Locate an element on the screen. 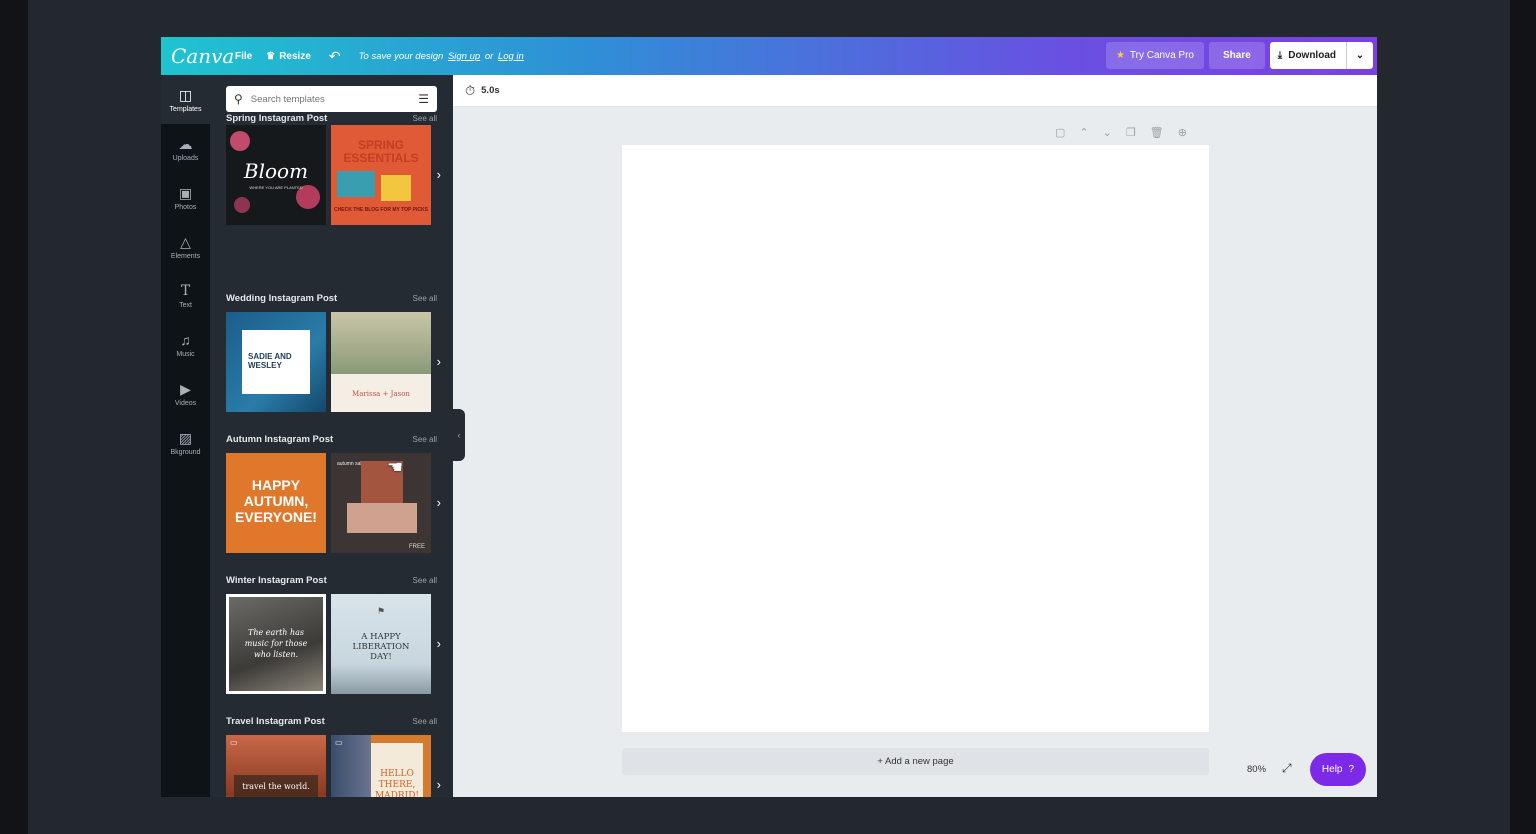  note-icon: ▢ is located at coordinates (1060, 132).